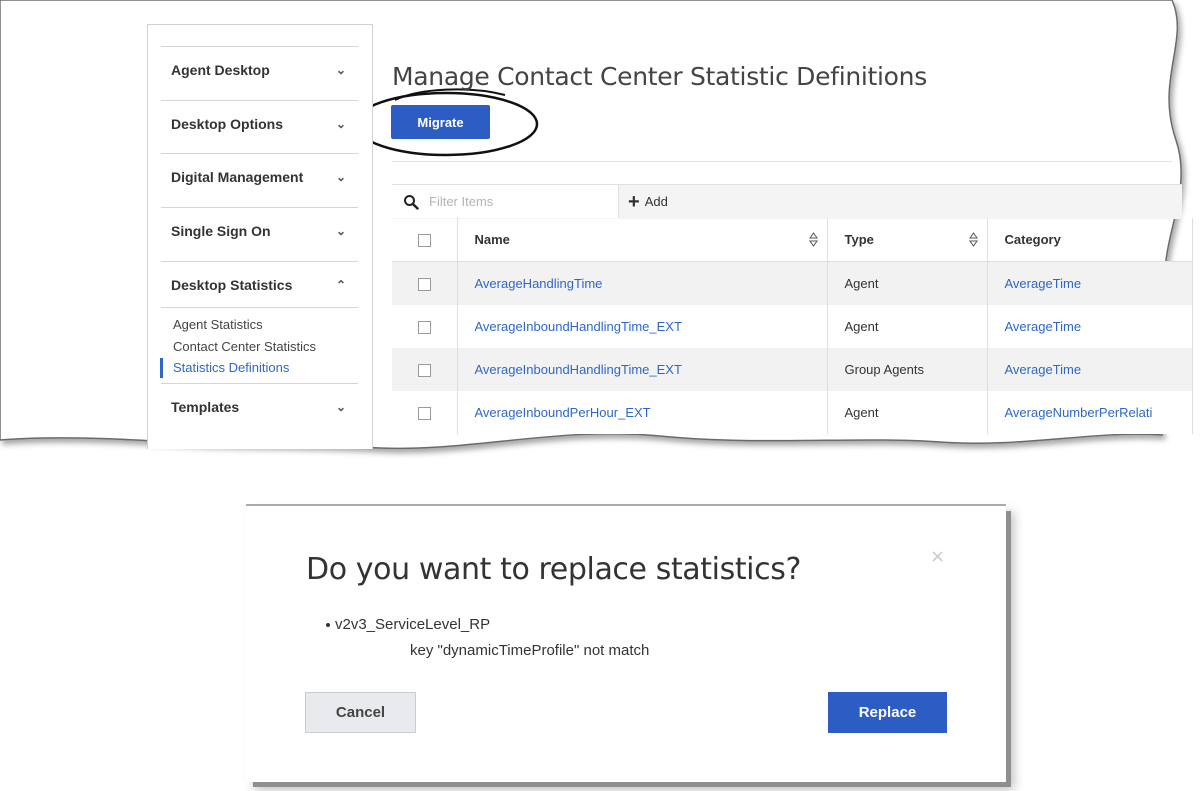 The height and width of the screenshot is (791, 1200). What do you see at coordinates (907, 240) in the screenshot?
I see `column-header-type: Type` at bounding box center [907, 240].